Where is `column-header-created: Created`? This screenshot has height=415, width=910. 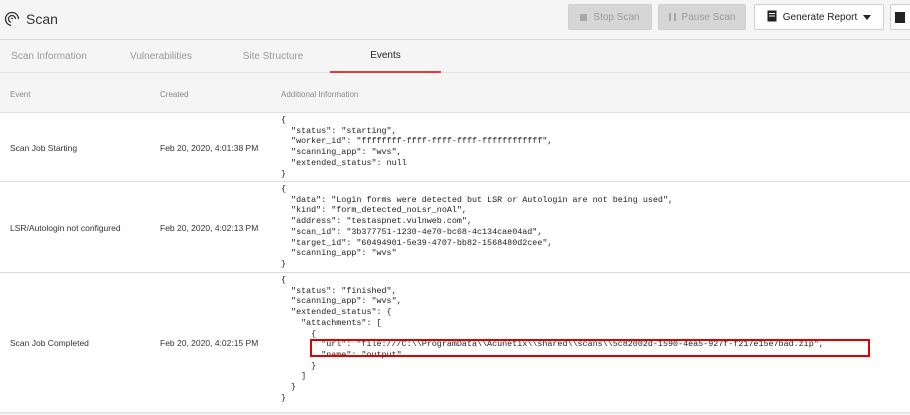 column-header-created: Created is located at coordinates (174, 94).